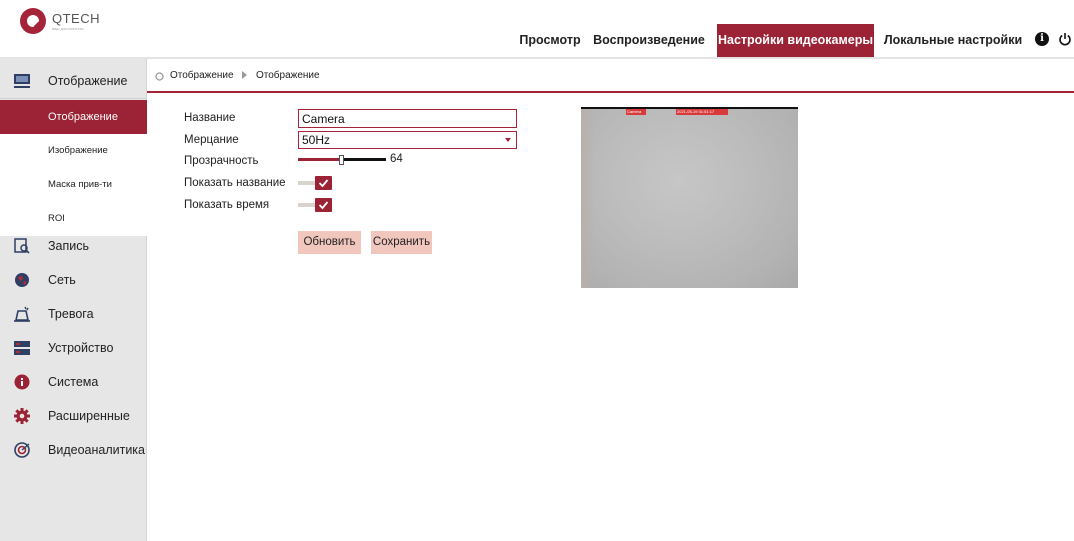 This screenshot has width=1074, height=541. I want to click on sidebar-item-display: Отображение, so click(73, 81).